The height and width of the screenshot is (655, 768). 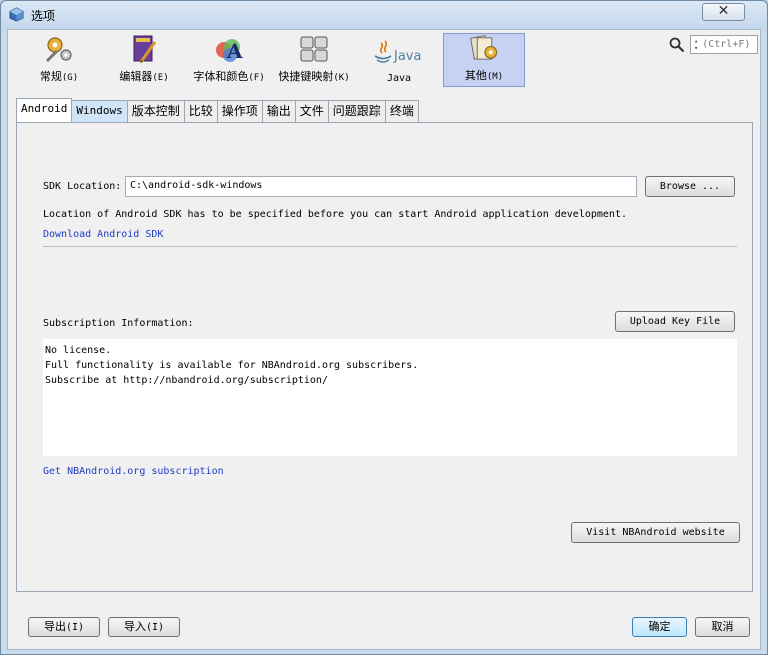 I want to click on category-misc: 其他(M), so click(x=484, y=60).